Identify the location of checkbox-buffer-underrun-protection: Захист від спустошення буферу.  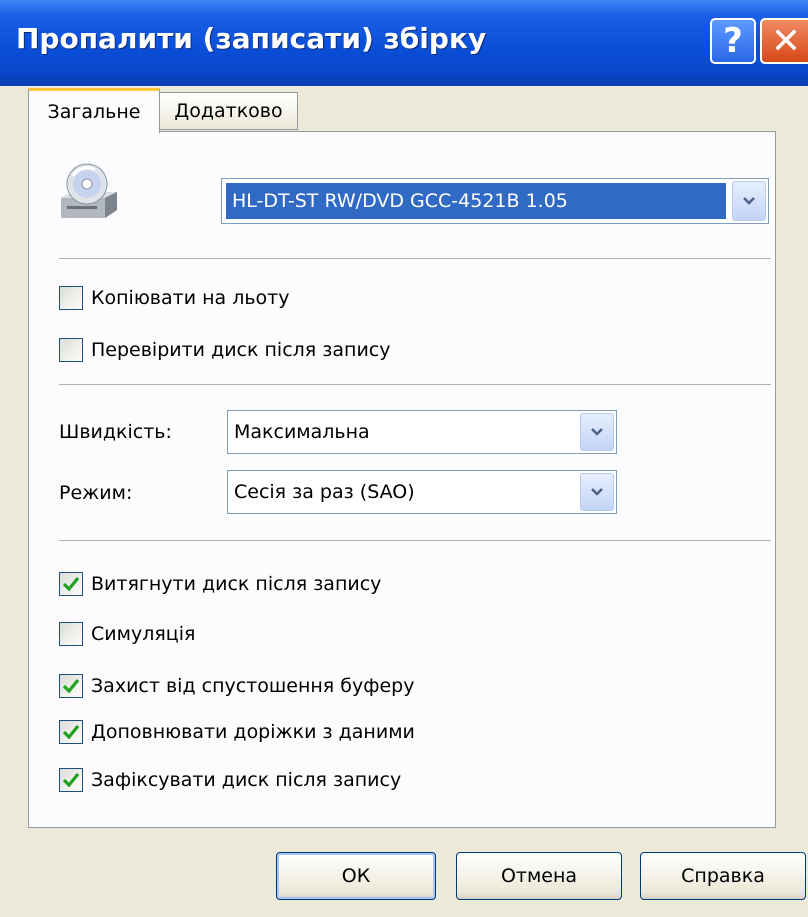
(236, 686).